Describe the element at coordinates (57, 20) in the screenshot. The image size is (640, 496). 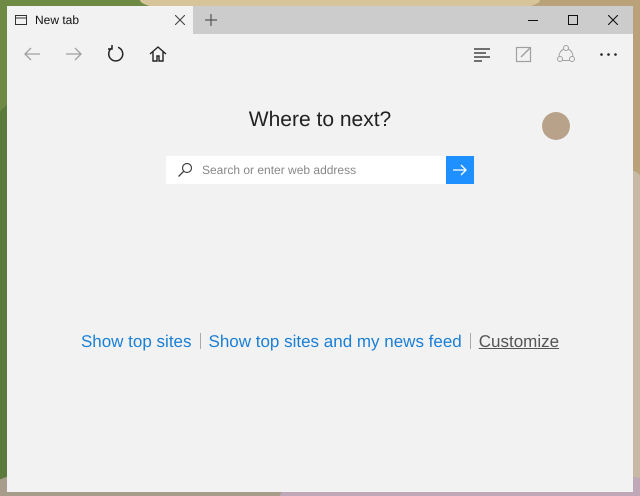
I see `tab-title: New tab` at that location.